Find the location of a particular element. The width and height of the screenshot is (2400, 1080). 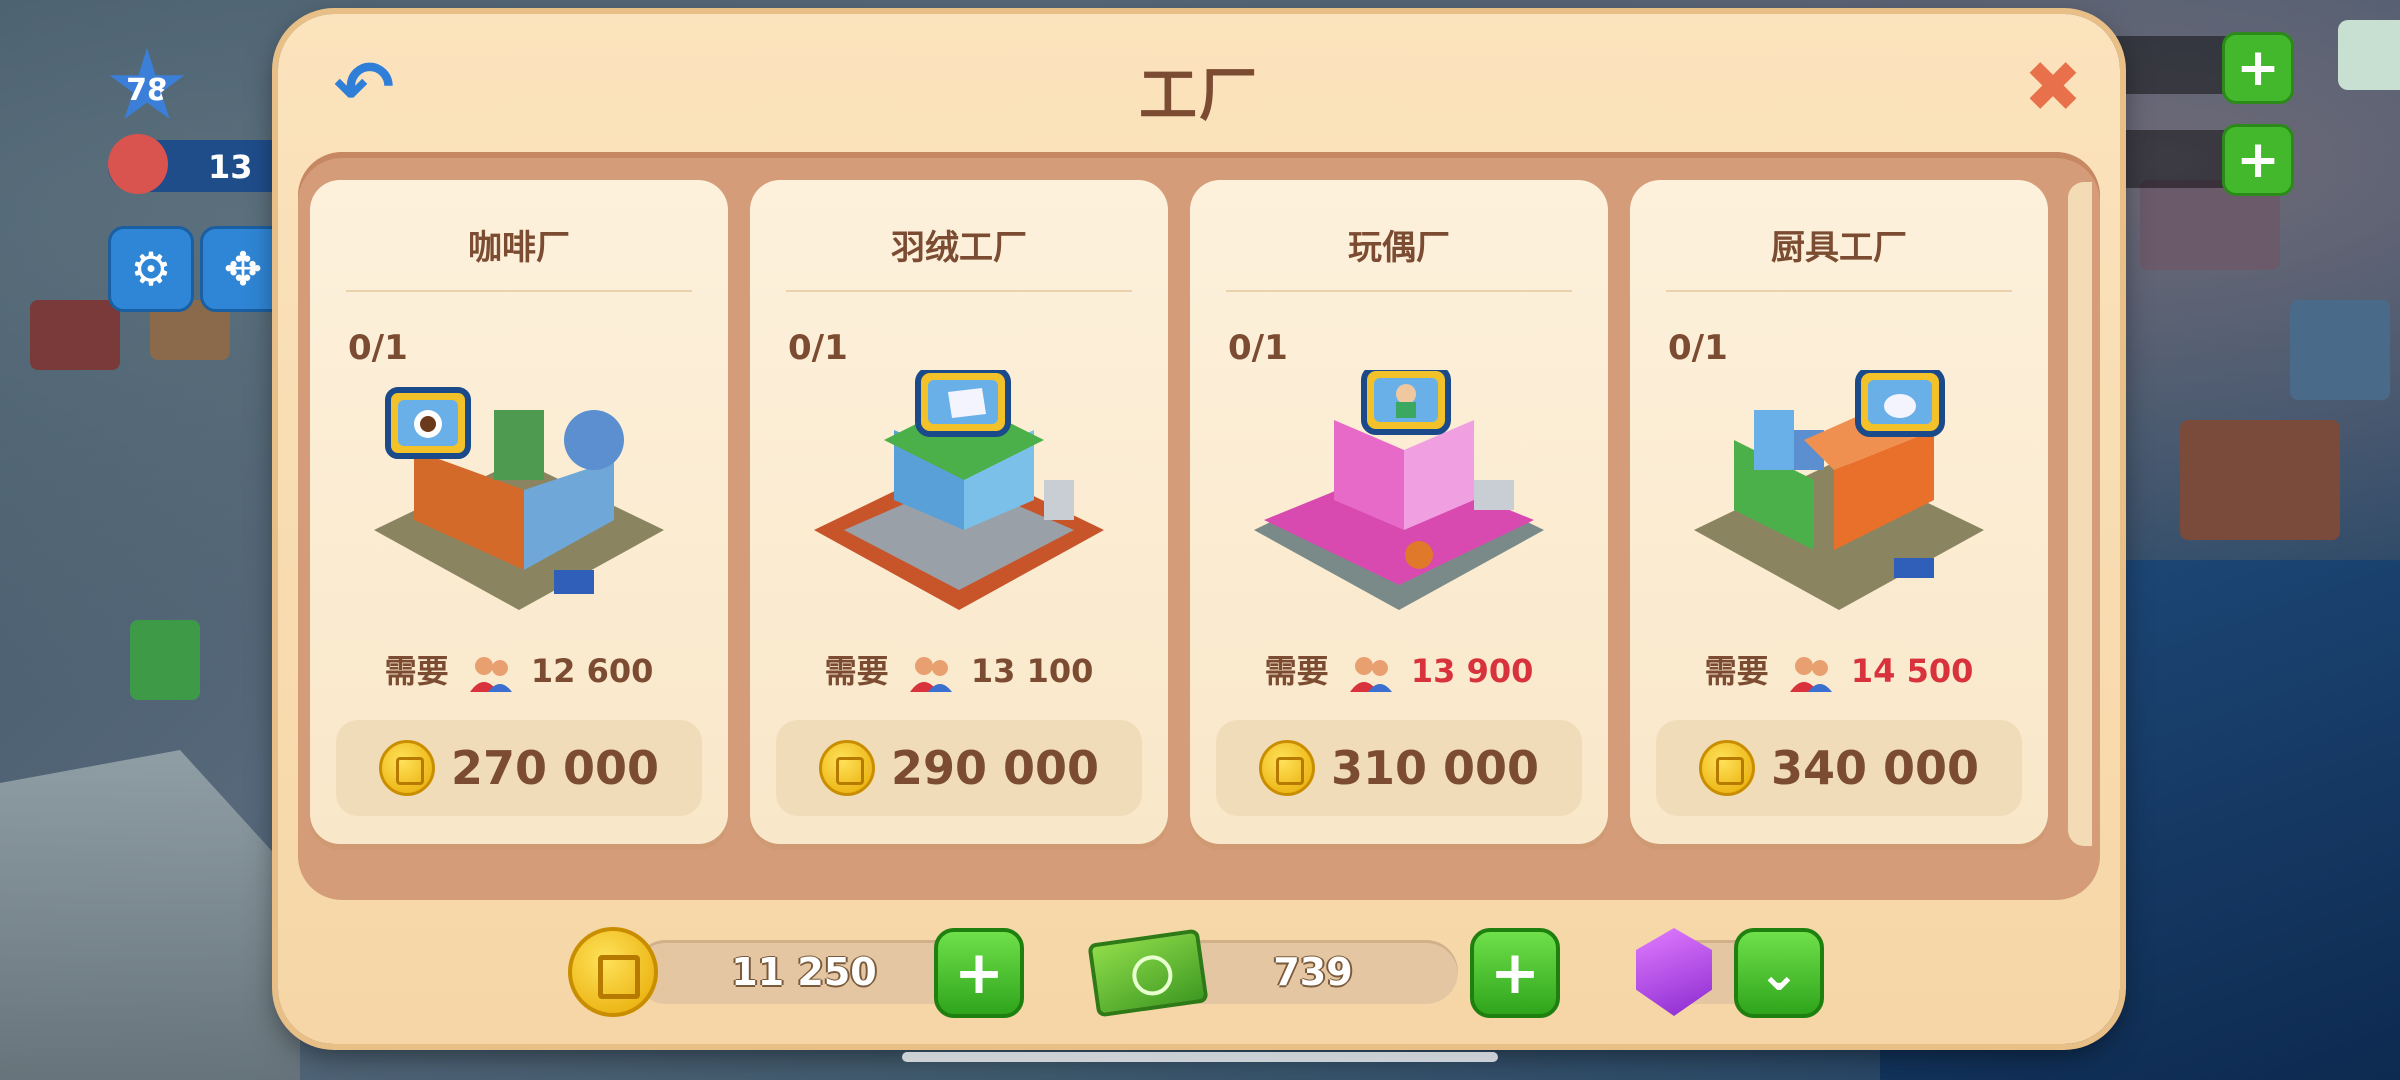

price-value: 290 000 is located at coordinates (995, 768).